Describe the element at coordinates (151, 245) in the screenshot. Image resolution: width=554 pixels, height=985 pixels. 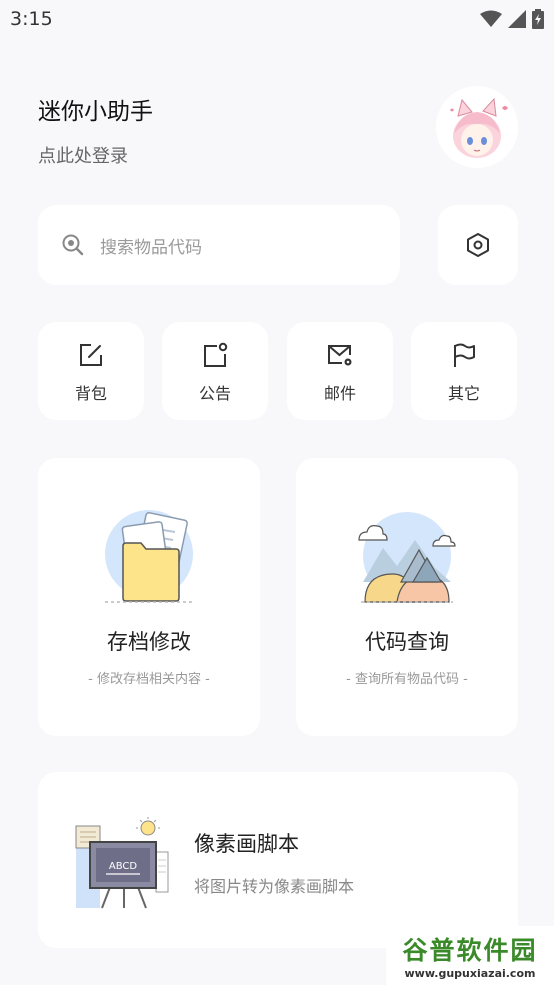
I see `search-input: 搜索物品代码` at that location.